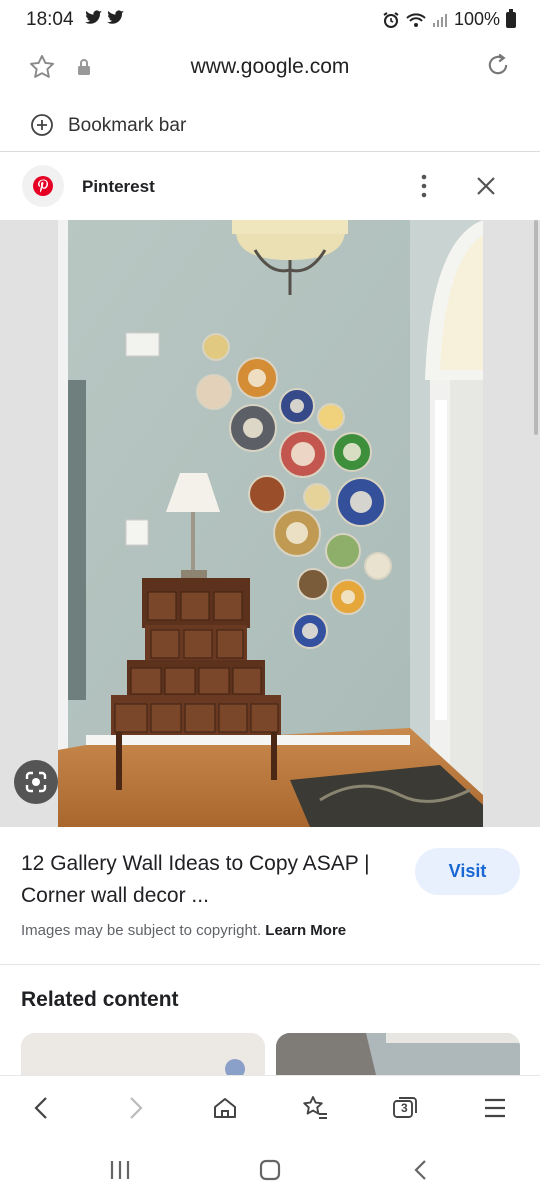  Describe the element at coordinates (495, 1108) in the screenshot. I see `menu-button` at that location.